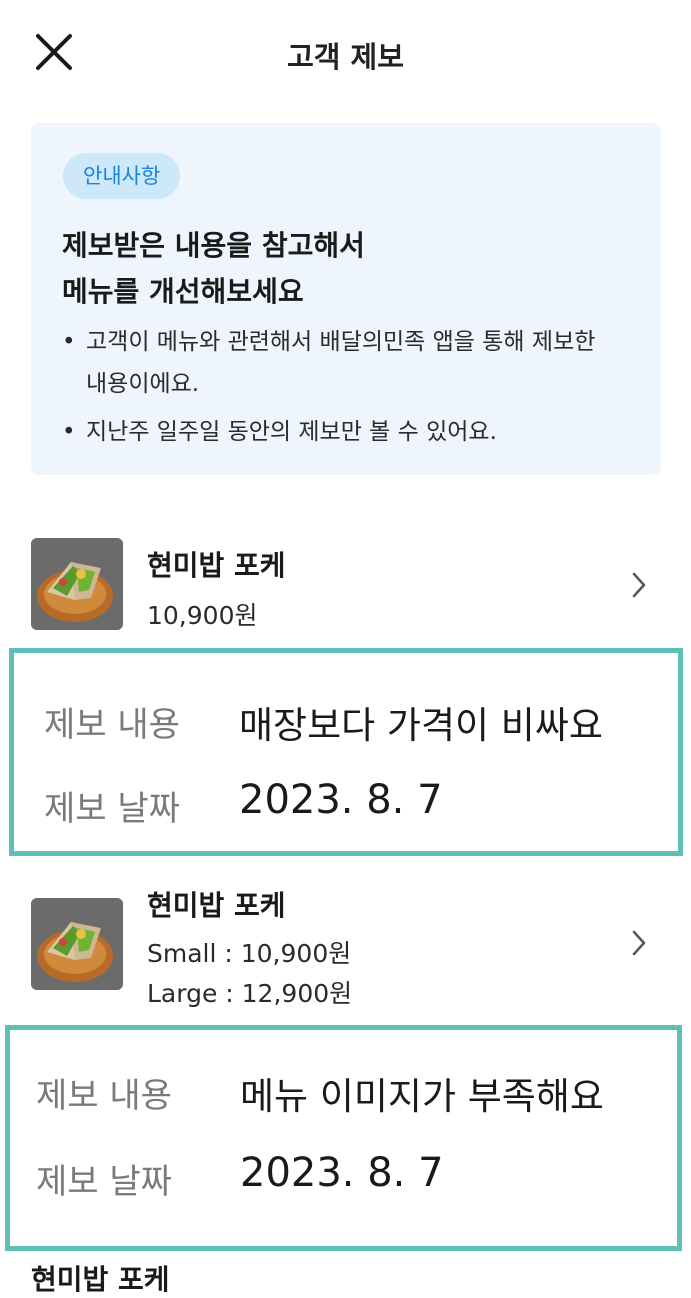  Describe the element at coordinates (250, 993) in the screenshot. I see `menu-price-large: Large : 12,900원` at that location.